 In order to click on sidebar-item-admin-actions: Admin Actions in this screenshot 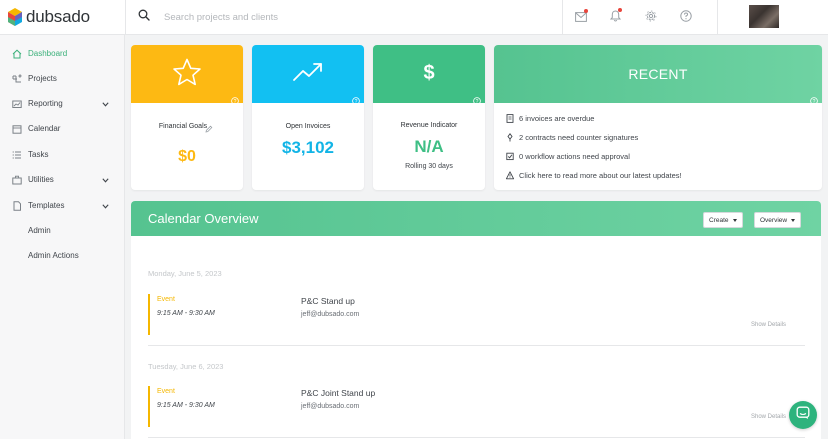, I will do `click(62, 256)`.